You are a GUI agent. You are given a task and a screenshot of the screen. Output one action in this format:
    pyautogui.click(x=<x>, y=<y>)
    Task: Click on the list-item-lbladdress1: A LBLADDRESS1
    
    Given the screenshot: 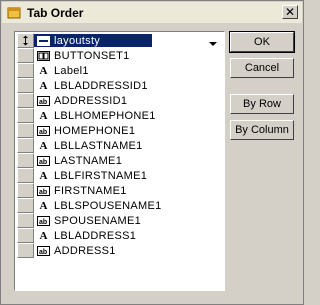 What is the action you would take?
    pyautogui.click(x=119, y=235)
    